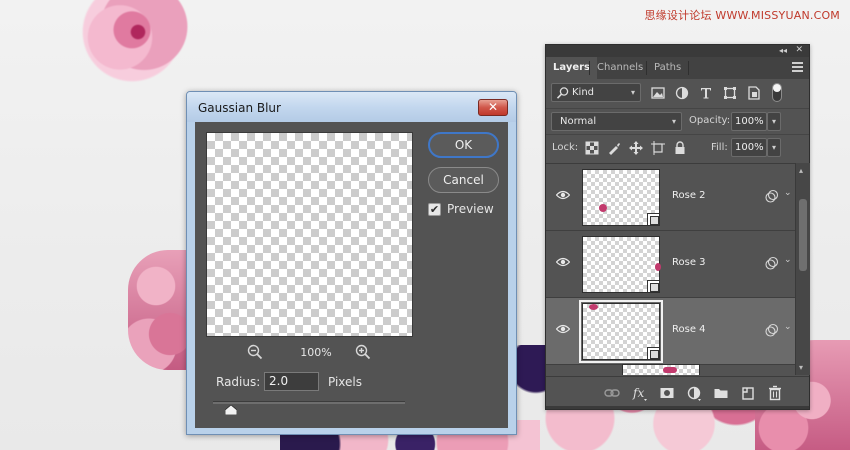 The height and width of the screenshot is (450, 850). I want to click on close-panel-icon: ✕, so click(799, 50).